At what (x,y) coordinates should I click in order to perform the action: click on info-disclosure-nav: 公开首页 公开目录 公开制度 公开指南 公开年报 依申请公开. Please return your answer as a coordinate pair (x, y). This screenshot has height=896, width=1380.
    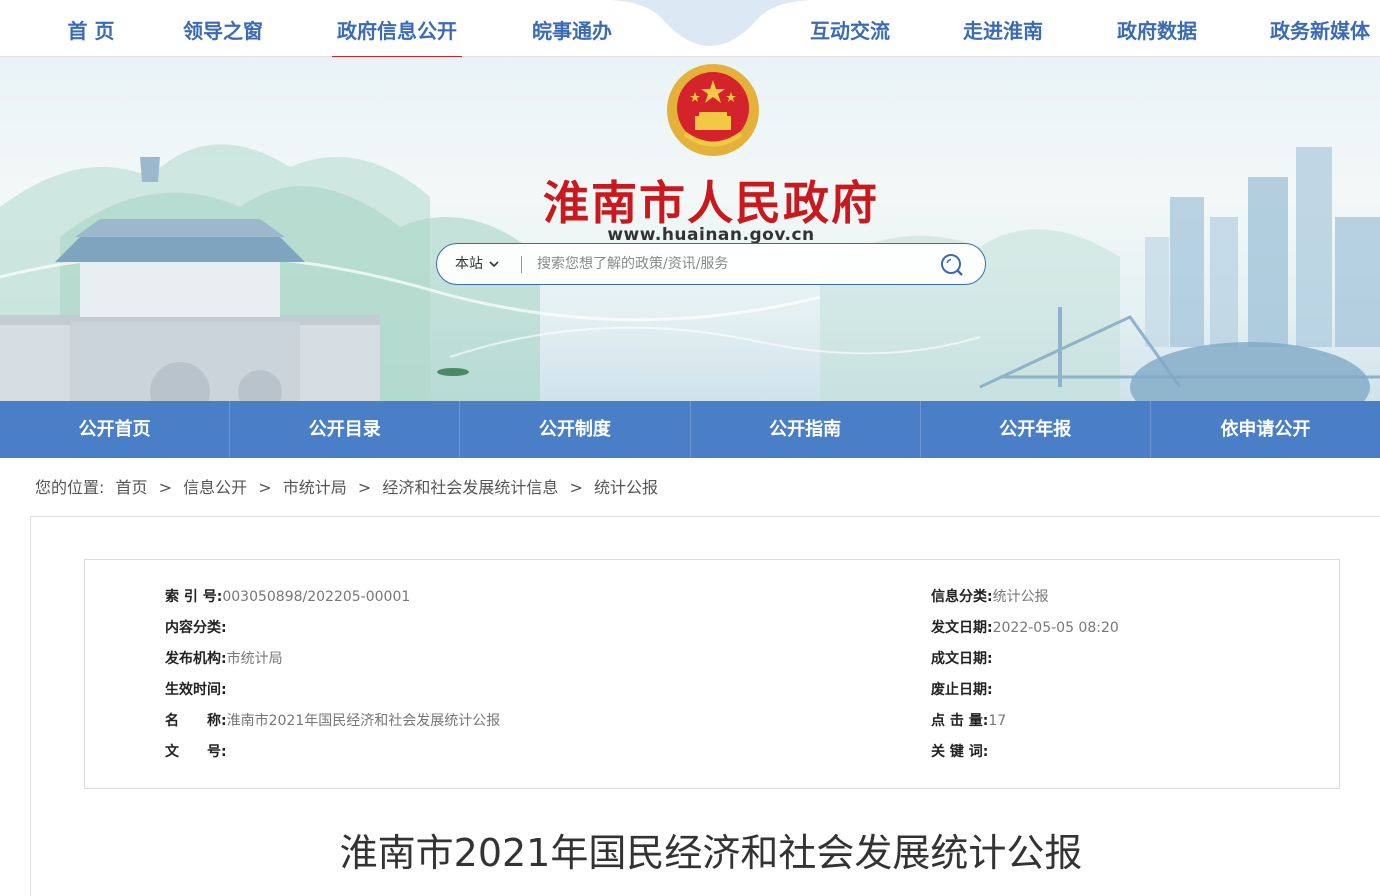
    Looking at the image, I should click on (690, 429).